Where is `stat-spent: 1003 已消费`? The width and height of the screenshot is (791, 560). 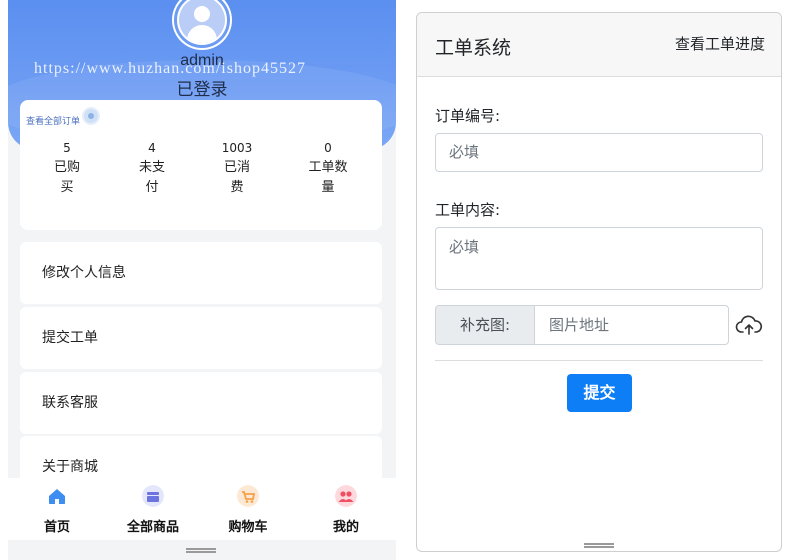
stat-spent: 1003 已消费 is located at coordinates (237, 169).